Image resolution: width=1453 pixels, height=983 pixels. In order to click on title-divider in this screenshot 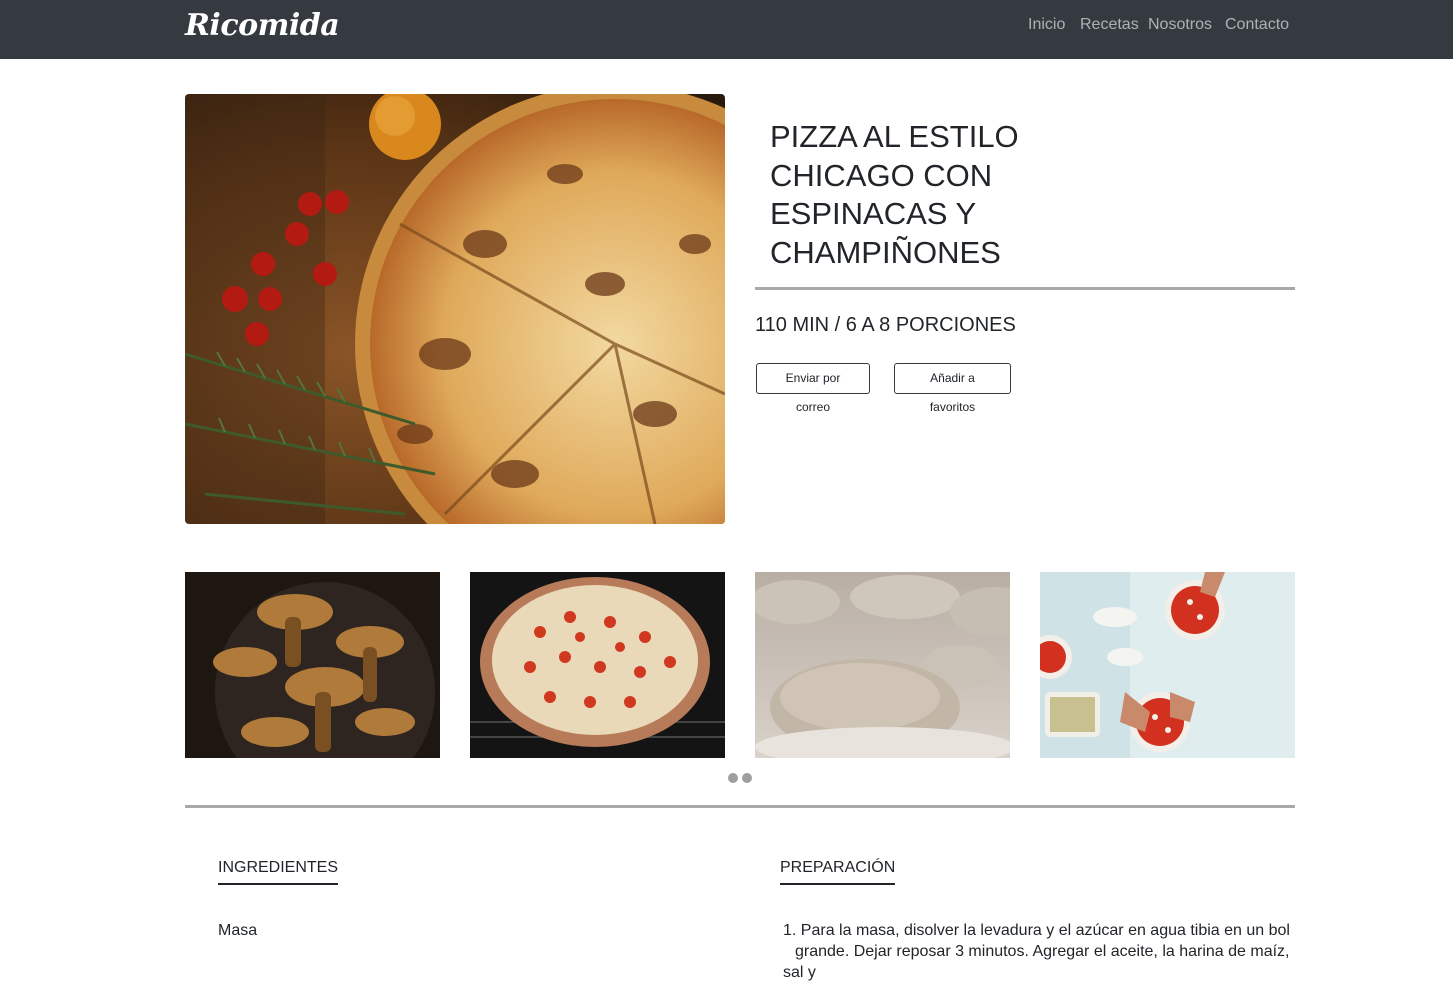, I will do `click(1025, 288)`.